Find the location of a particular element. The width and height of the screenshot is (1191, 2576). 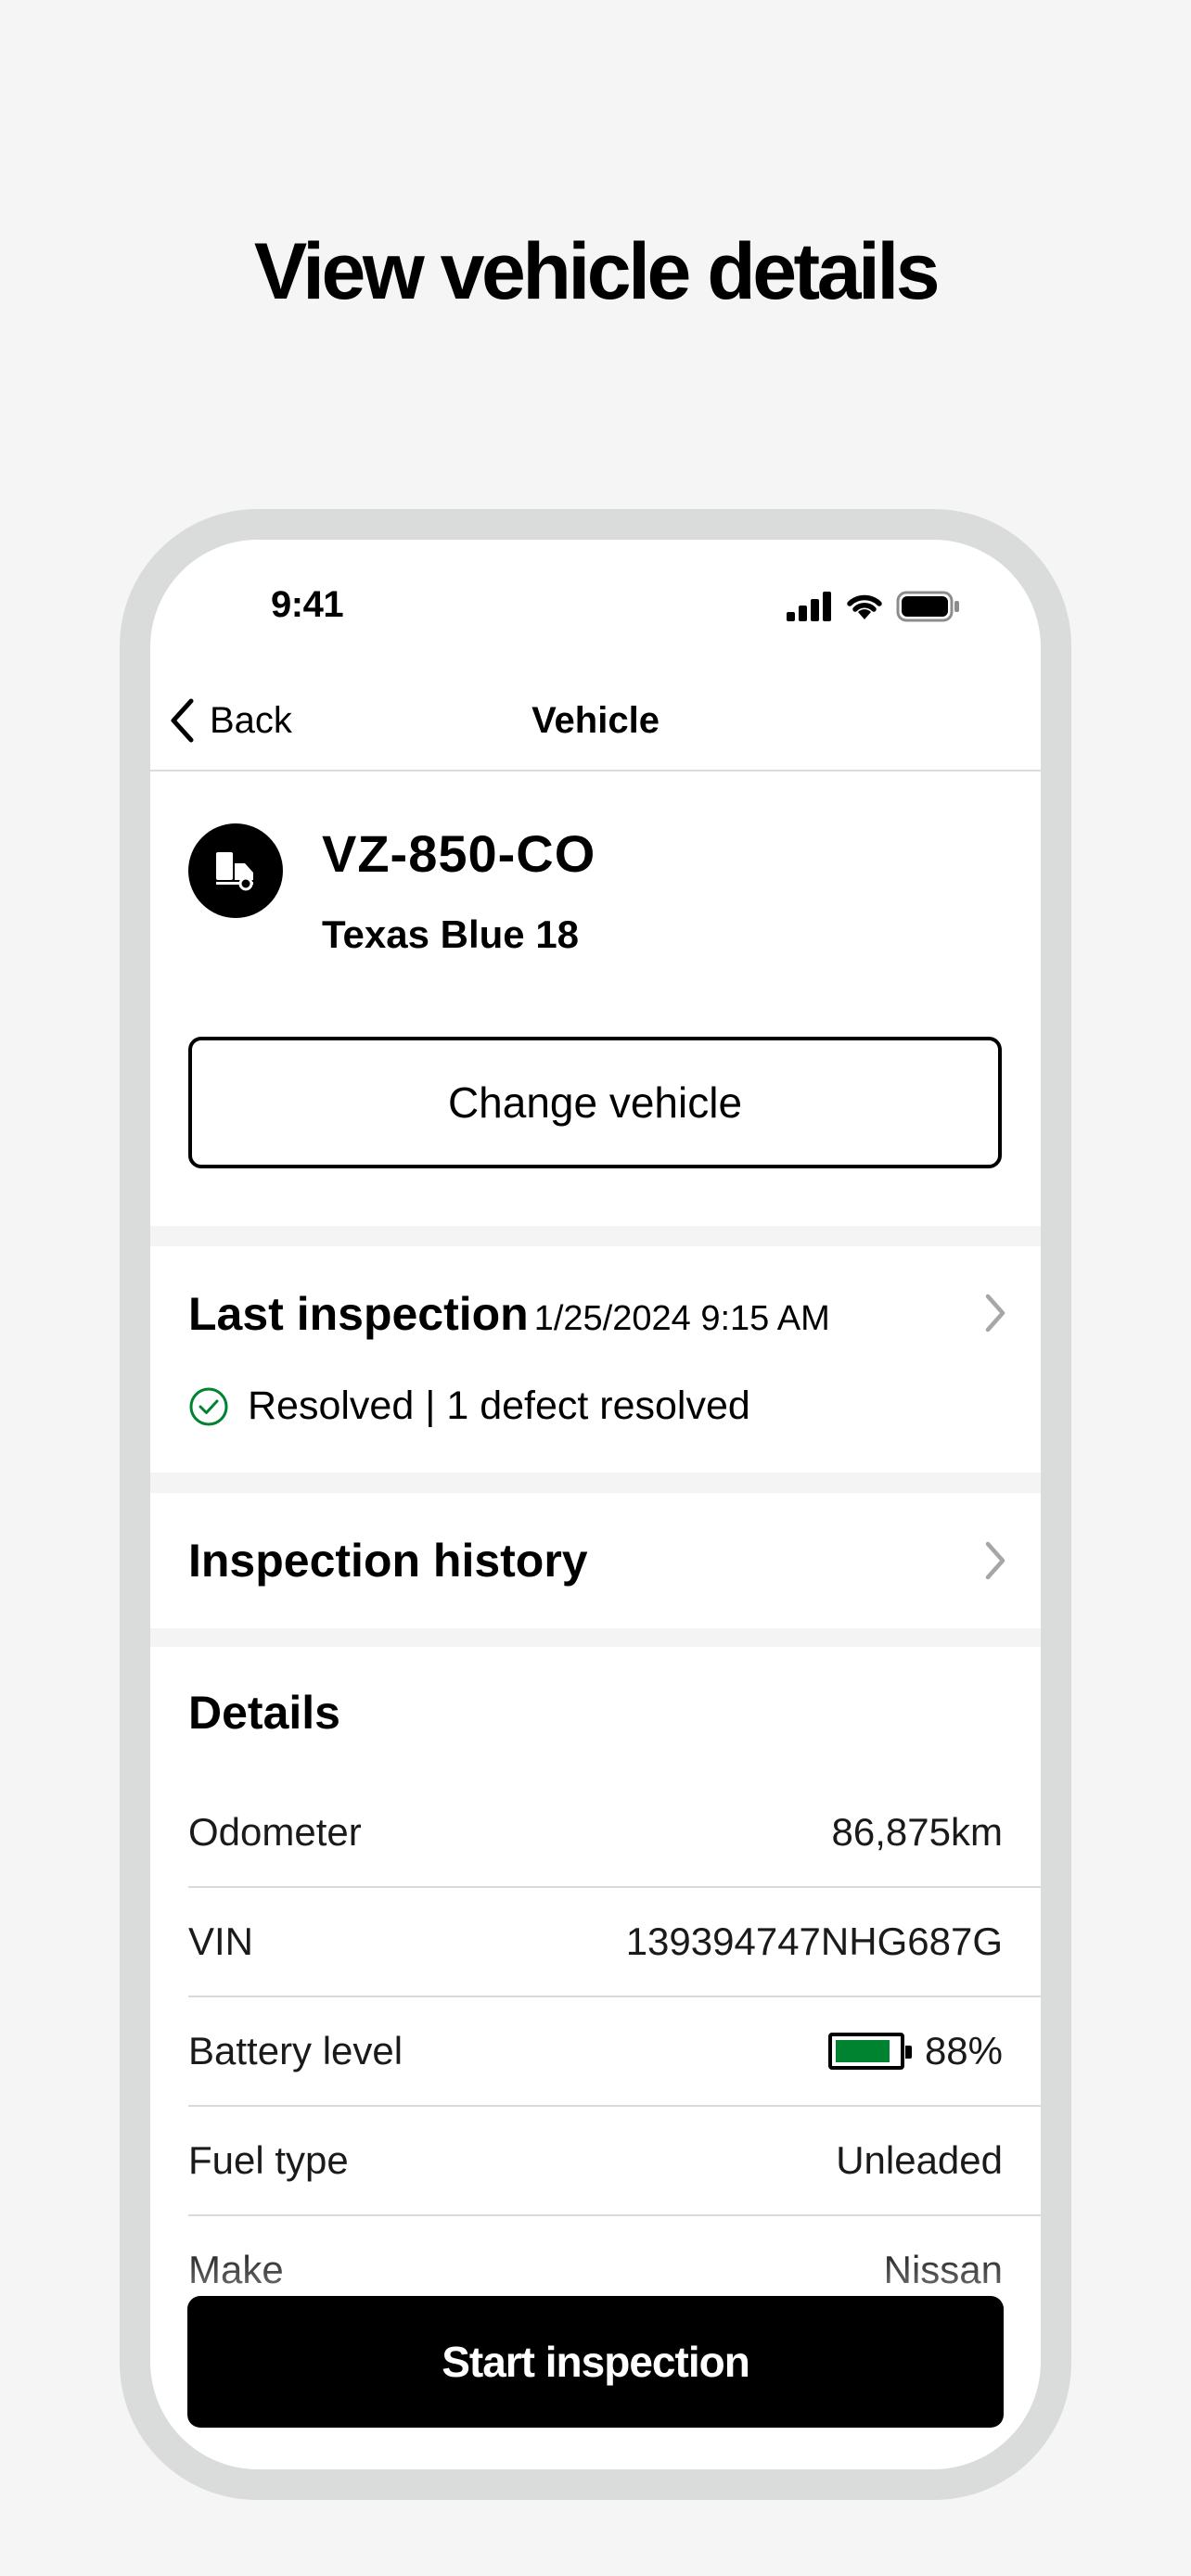

detail-row-odometer: Odometer 86,875km is located at coordinates (614, 1833).